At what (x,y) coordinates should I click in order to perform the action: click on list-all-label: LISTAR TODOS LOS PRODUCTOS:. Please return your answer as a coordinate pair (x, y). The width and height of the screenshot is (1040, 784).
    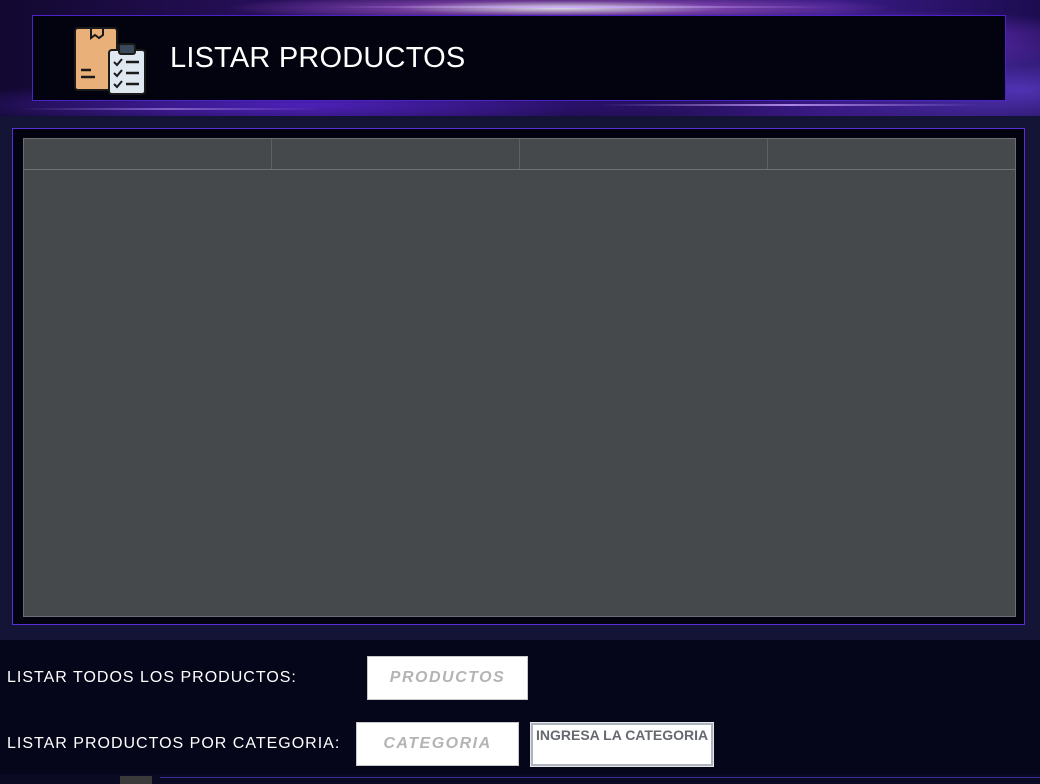
    Looking at the image, I should click on (152, 677).